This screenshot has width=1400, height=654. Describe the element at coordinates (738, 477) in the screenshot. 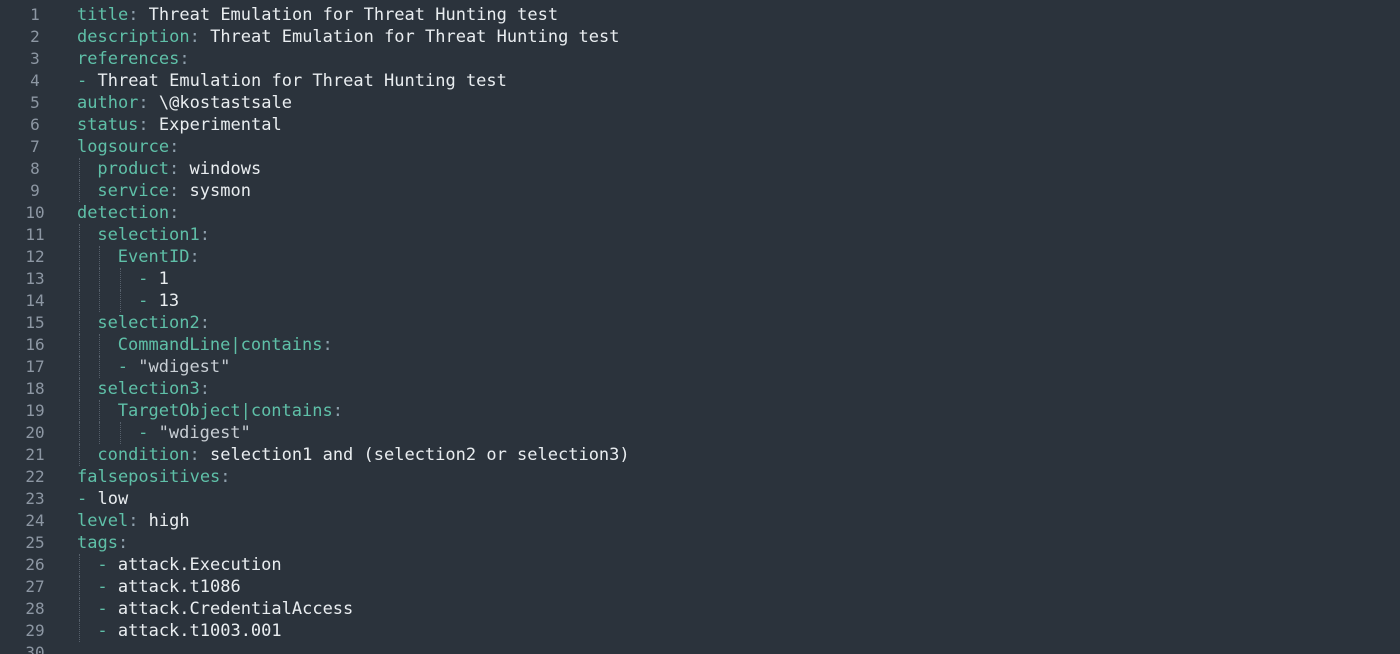

I see `code-line: falsepositives:` at that location.